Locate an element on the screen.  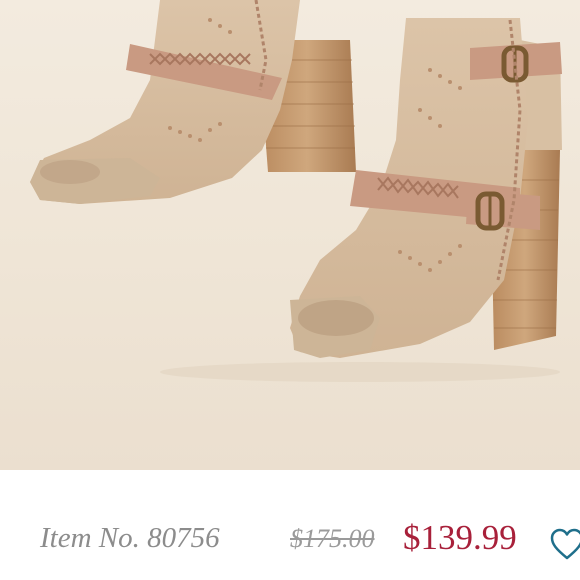
floor-shadow is located at coordinates (360, 372).